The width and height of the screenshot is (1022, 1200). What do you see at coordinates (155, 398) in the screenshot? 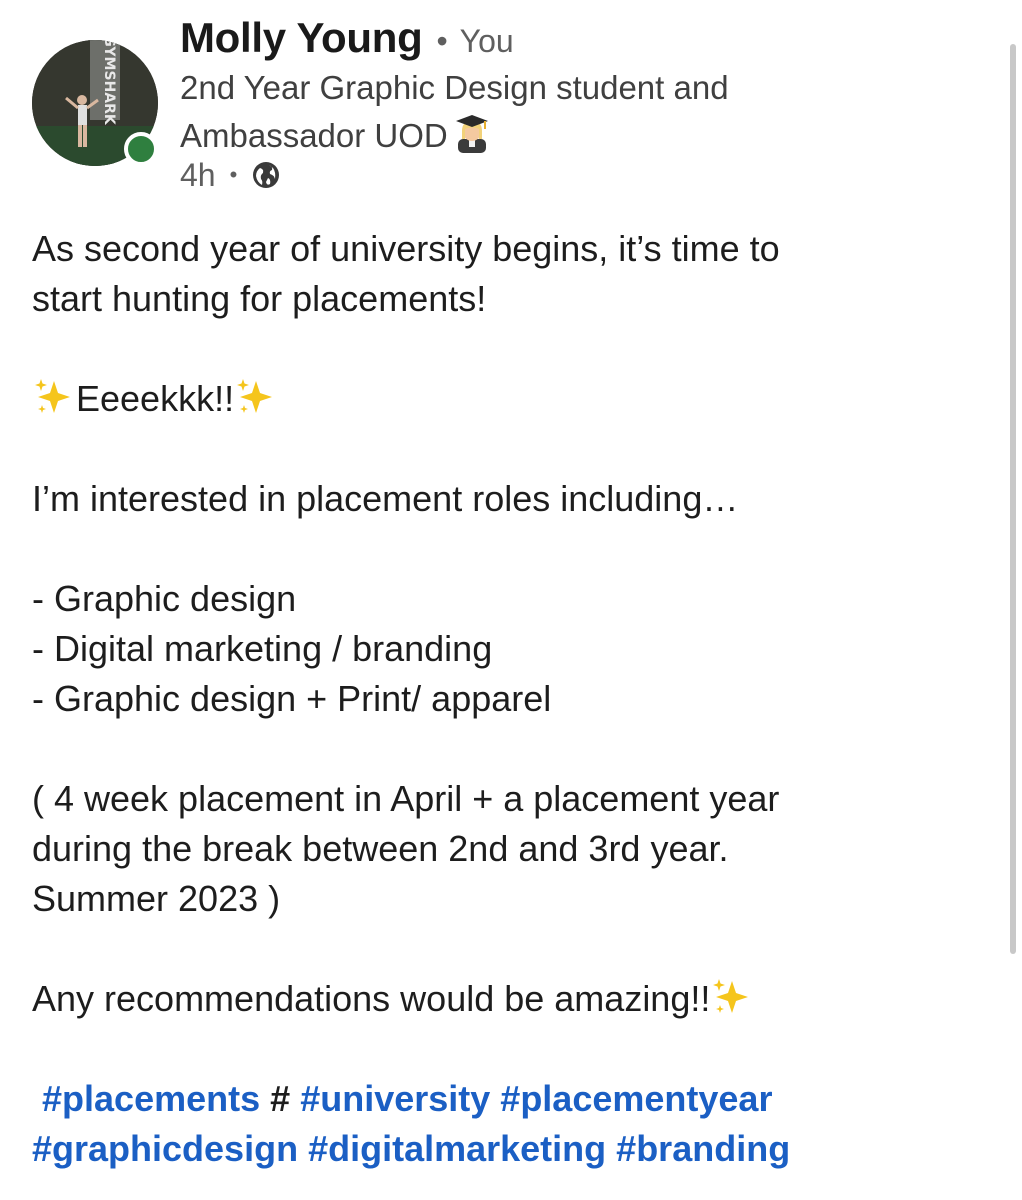
I see `exclaim-text: Eeeekkk!!` at bounding box center [155, 398].